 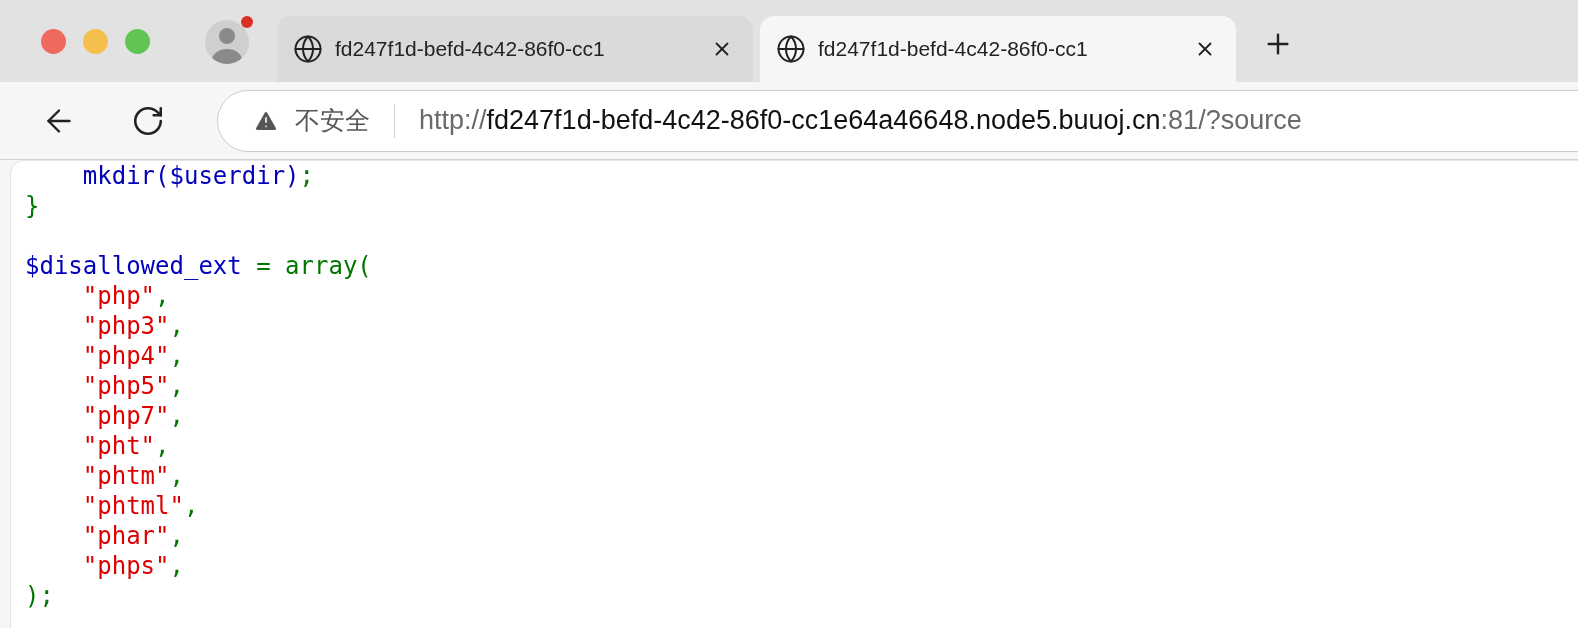 What do you see at coordinates (140, 506) in the screenshot?
I see `code-line: "phtml",` at bounding box center [140, 506].